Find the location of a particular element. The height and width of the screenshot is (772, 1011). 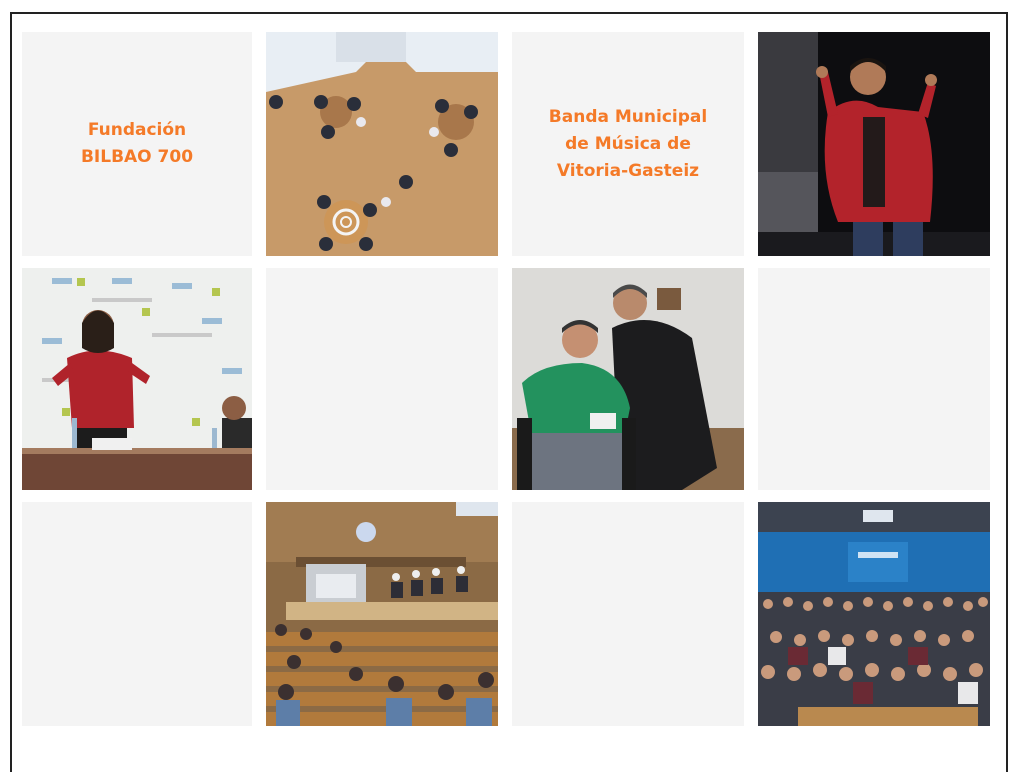

photo-tile-workshop is located at coordinates (382, 144).